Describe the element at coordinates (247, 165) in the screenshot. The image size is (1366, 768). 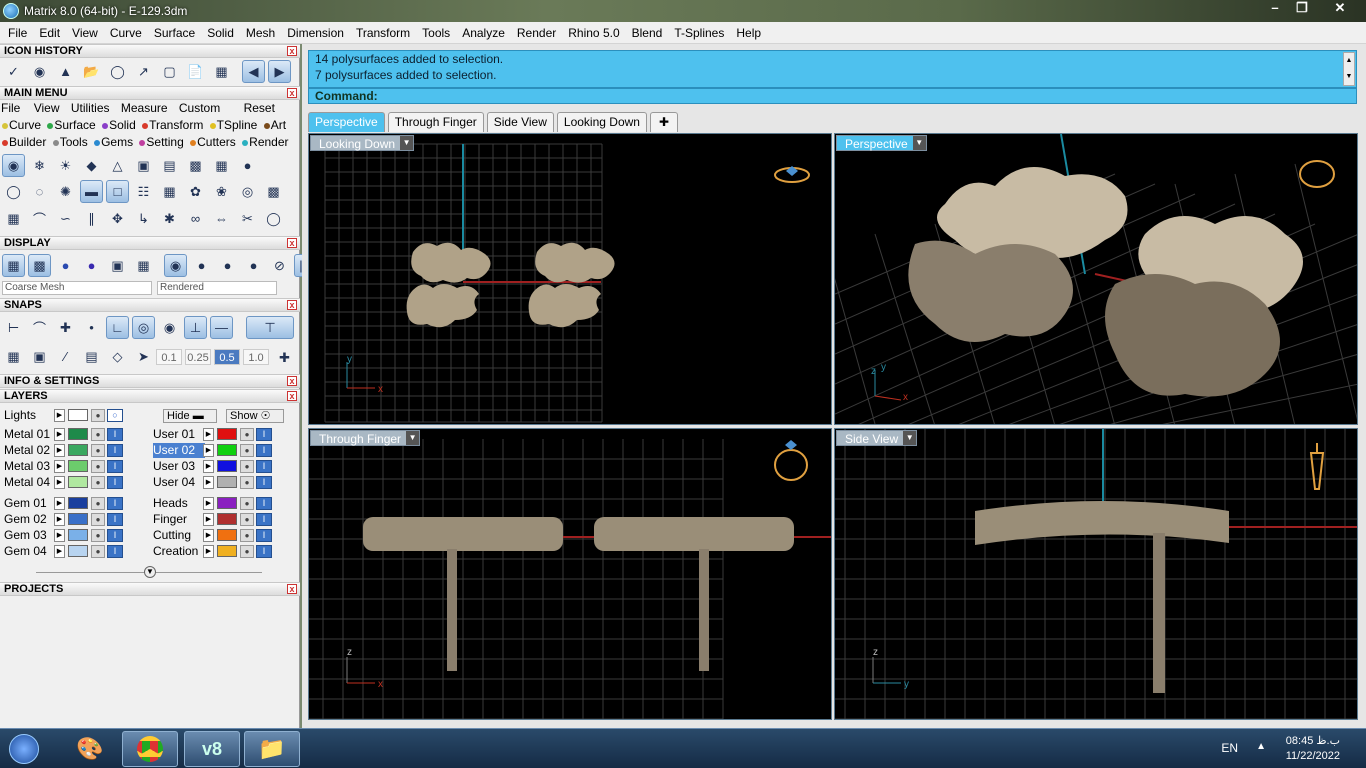
I see `sphere-icon: ●` at that location.